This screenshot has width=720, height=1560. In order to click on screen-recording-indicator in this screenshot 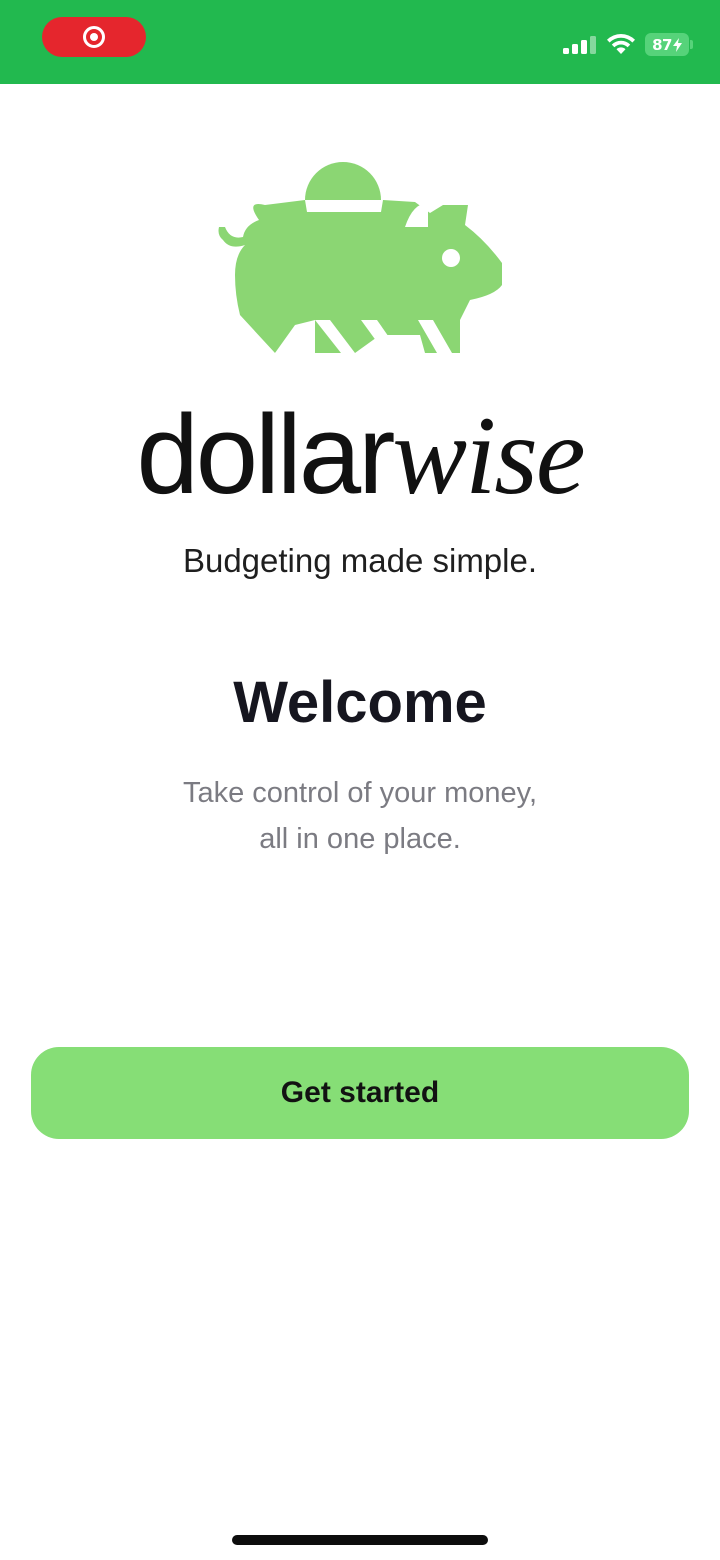, I will do `click(94, 37)`.